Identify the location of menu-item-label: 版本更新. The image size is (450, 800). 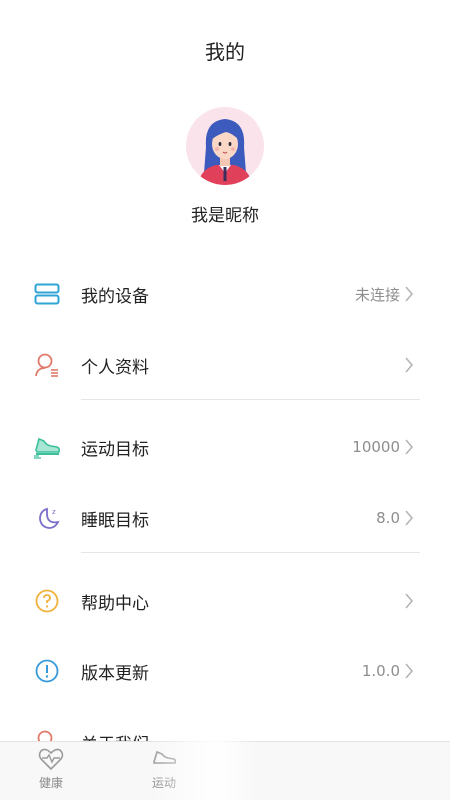
(115, 673).